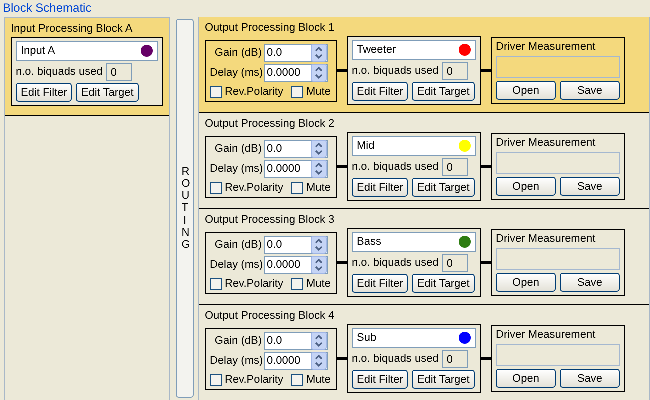 Image resolution: width=650 pixels, height=400 pixels. I want to click on block-title: Input Processing Block A, so click(72, 29).